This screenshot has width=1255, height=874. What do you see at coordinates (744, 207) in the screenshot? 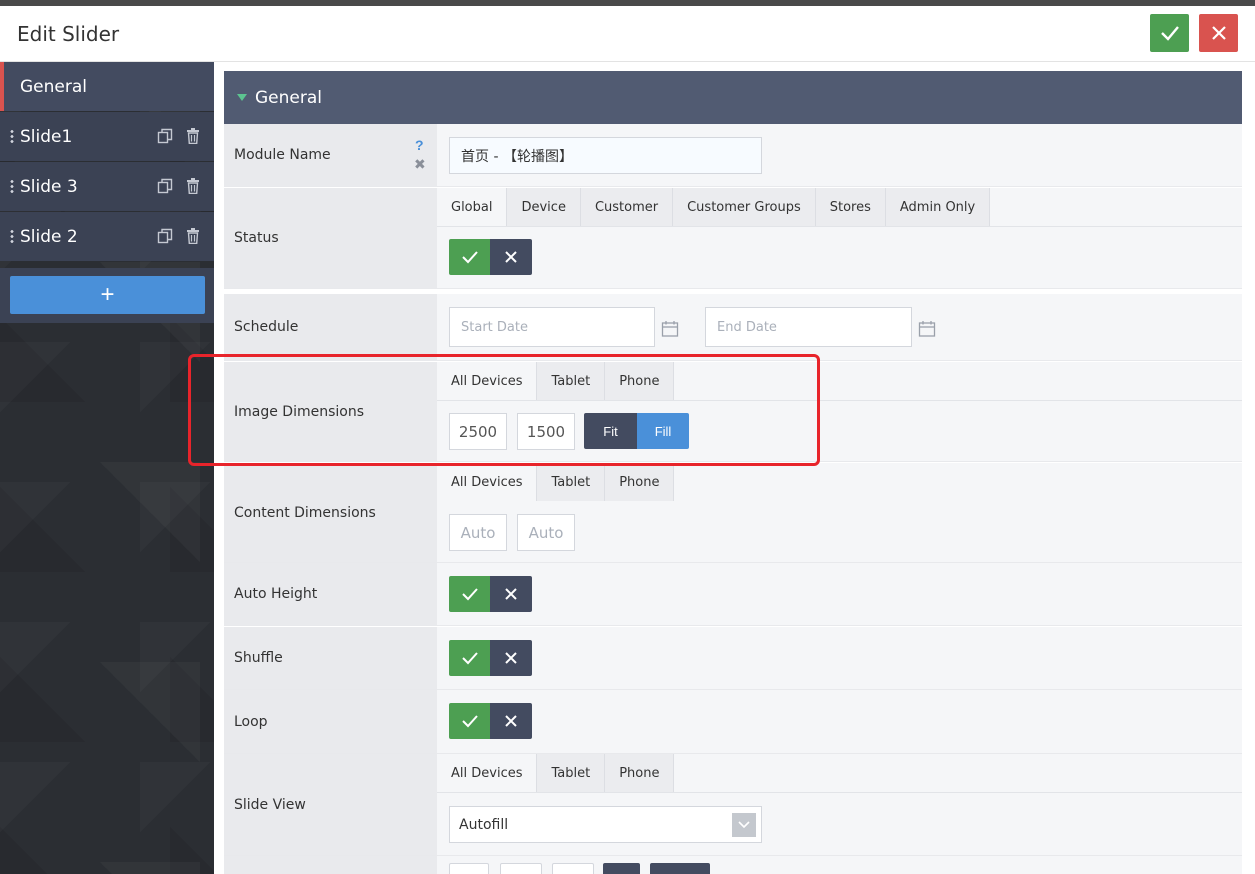
I see `tab-customer-groups: Customer Groups` at bounding box center [744, 207].